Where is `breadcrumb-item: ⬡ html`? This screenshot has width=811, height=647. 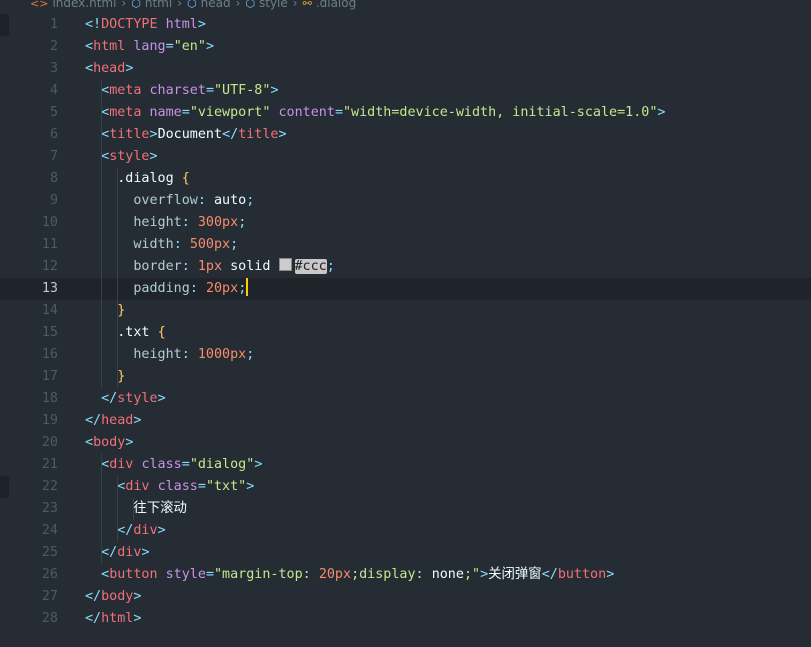 breadcrumb-item: ⬡ html is located at coordinates (151, 5).